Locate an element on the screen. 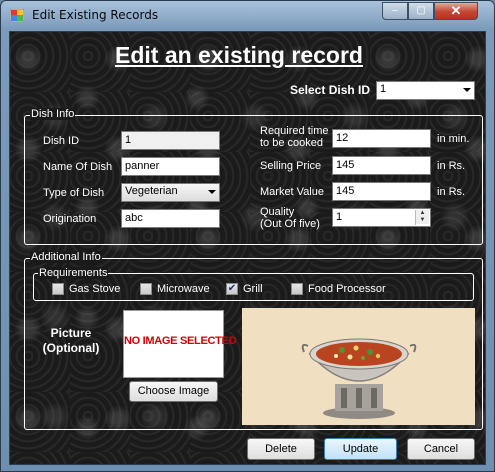 The height and width of the screenshot is (472, 495). dish-name-field: panner is located at coordinates (170, 166).